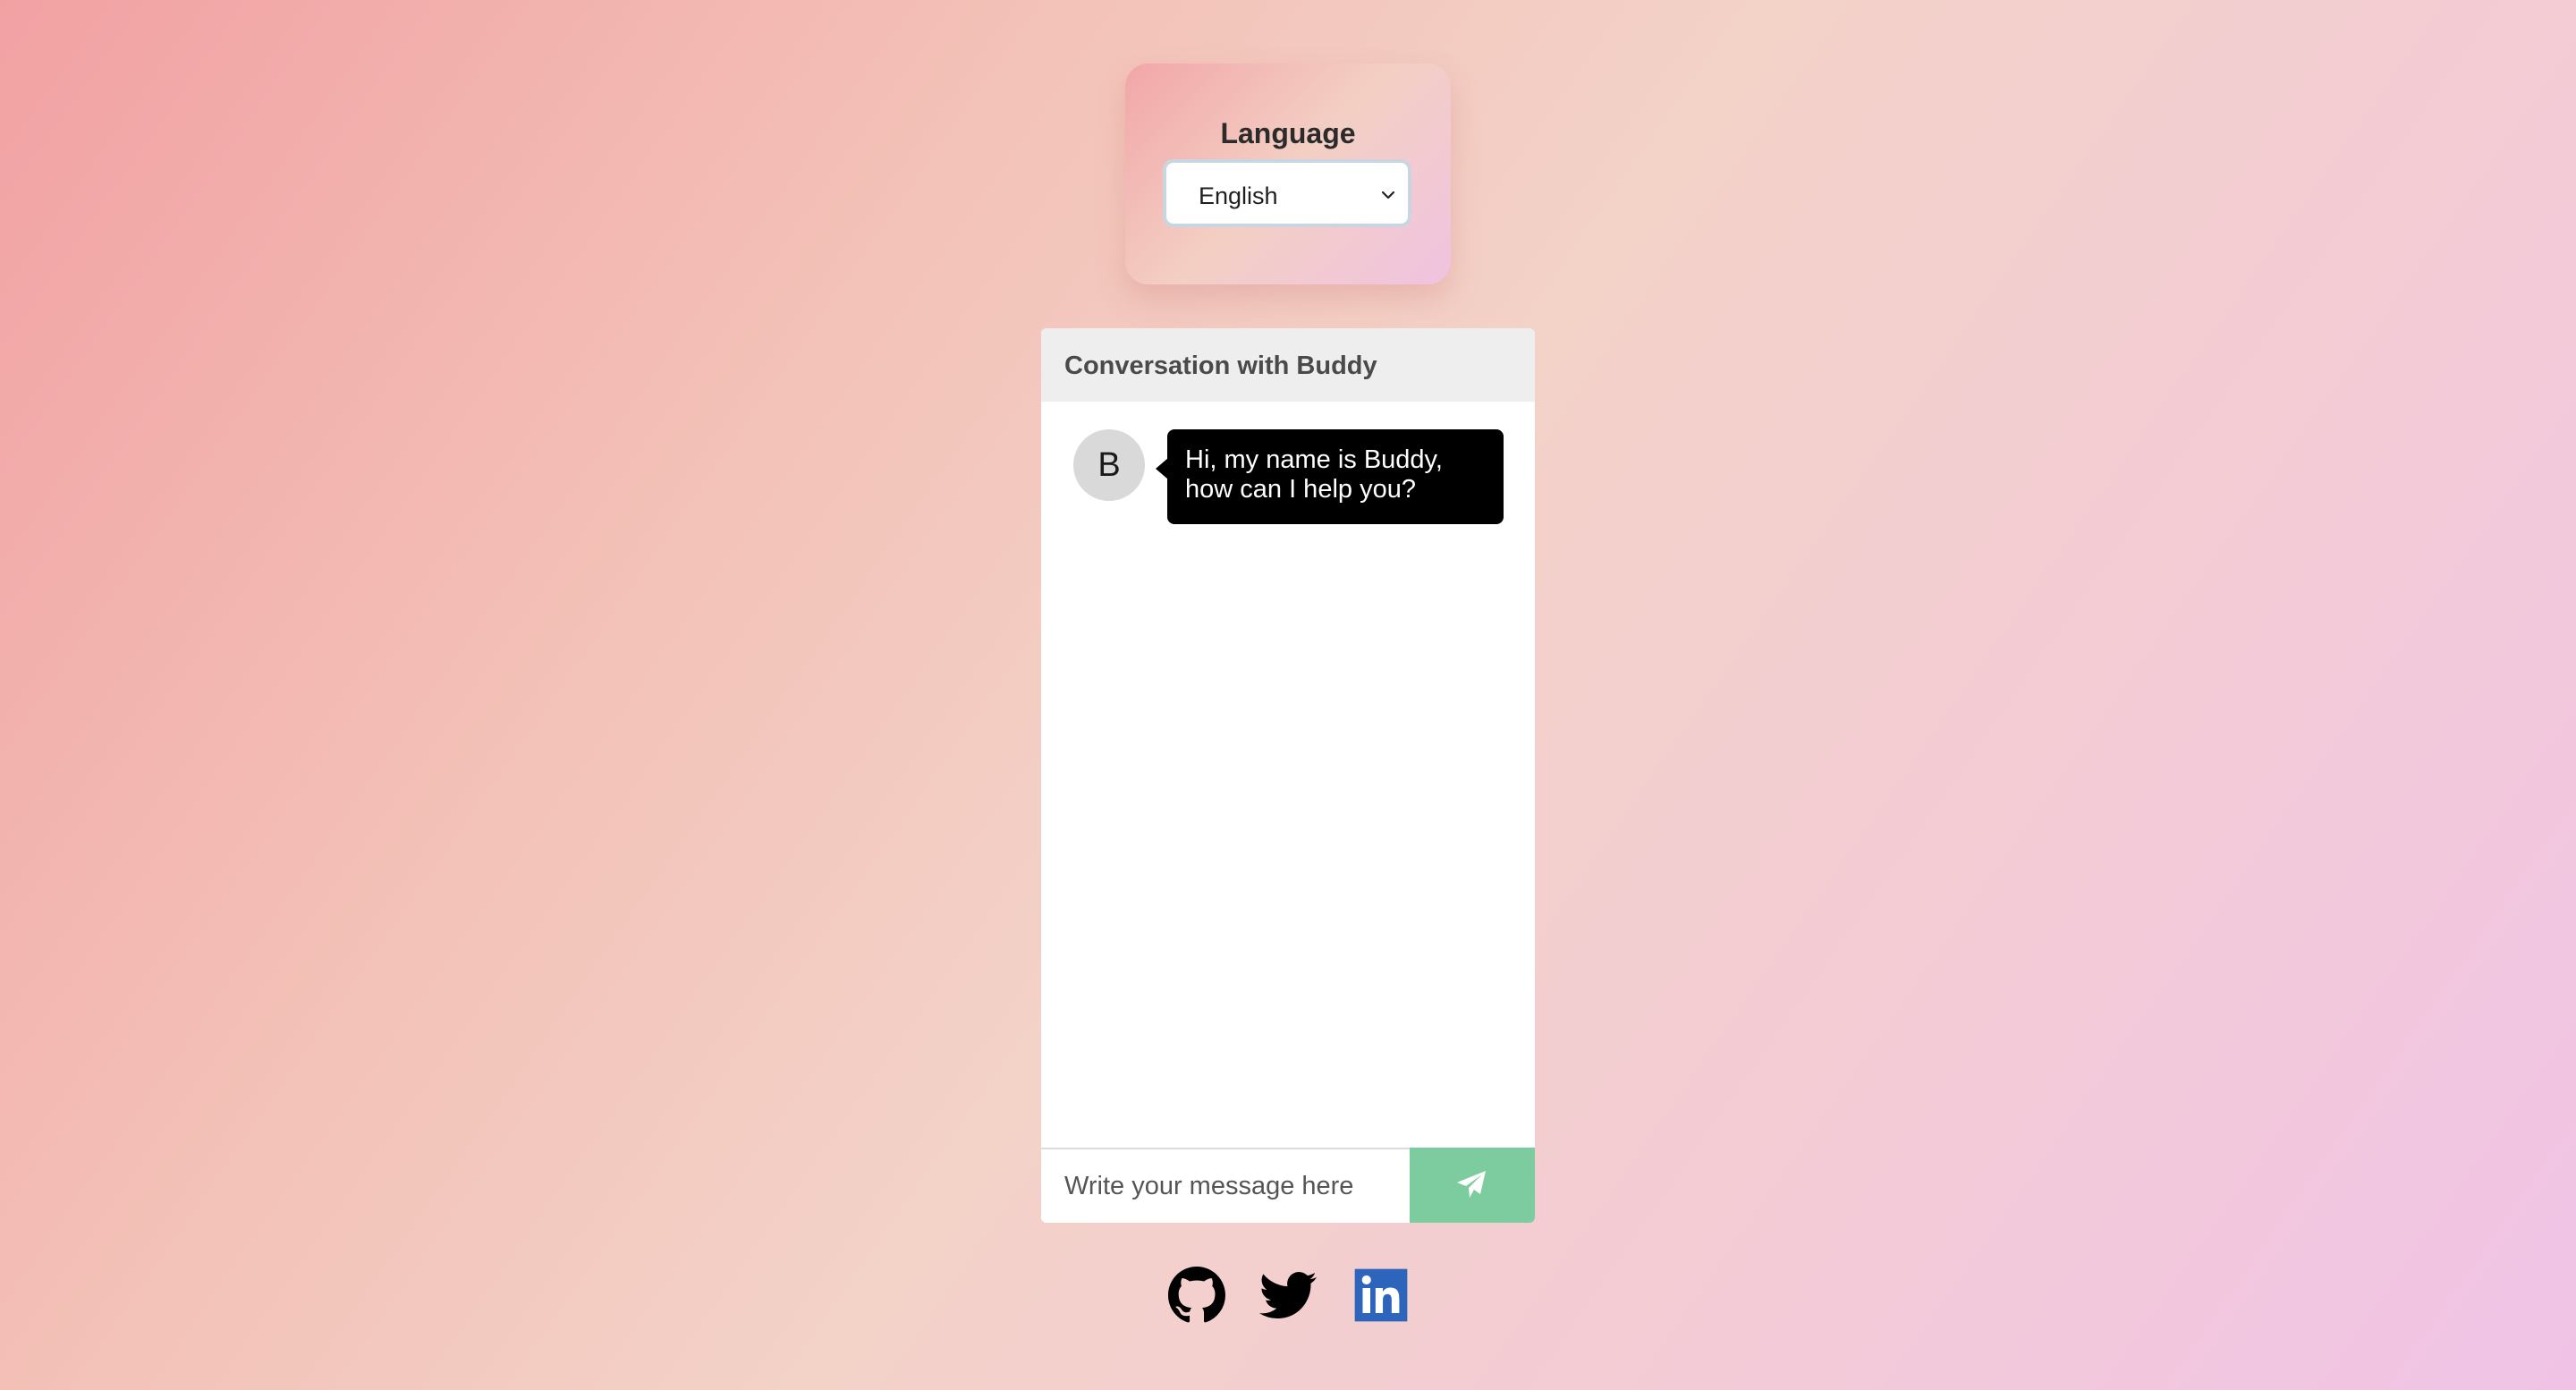 This screenshot has height=1390, width=2576. What do you see at coordinates (1381, 1295) in the screenshot?
I see `linkedin-icon` at bounding box center [1381, 1295].